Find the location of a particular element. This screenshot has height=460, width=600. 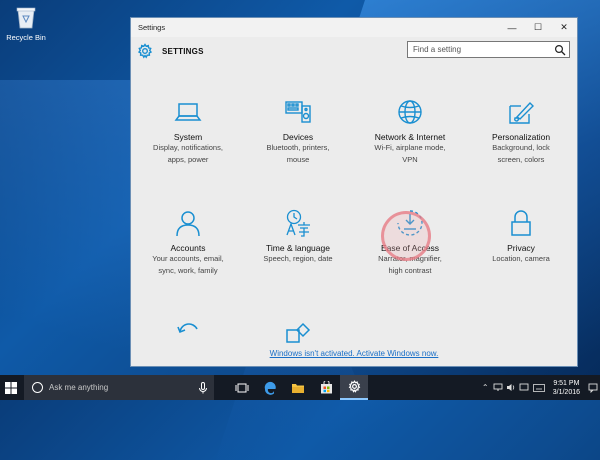

notification-icon is located at coordinates (593, 388).